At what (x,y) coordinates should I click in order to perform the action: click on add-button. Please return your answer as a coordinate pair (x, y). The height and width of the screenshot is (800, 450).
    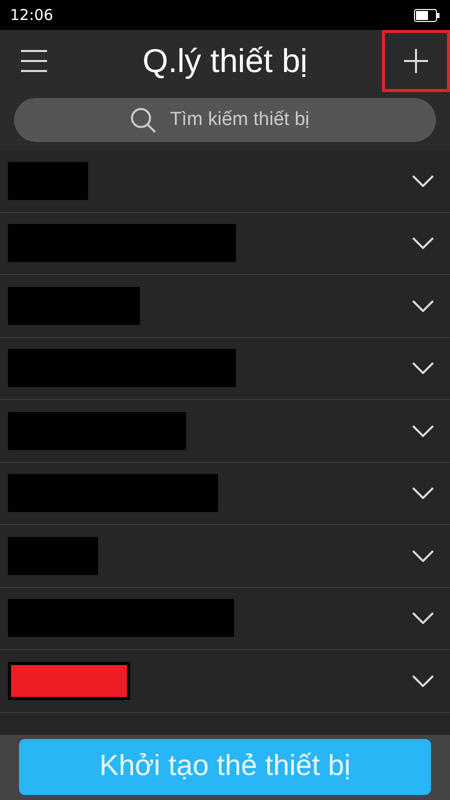
    Looking at the image, I should click on (416, 61).